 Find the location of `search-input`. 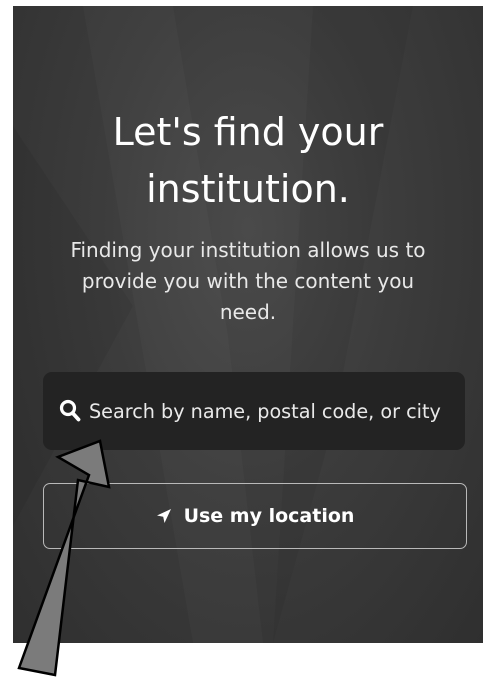

search-input is located at coordinates (277, 411).